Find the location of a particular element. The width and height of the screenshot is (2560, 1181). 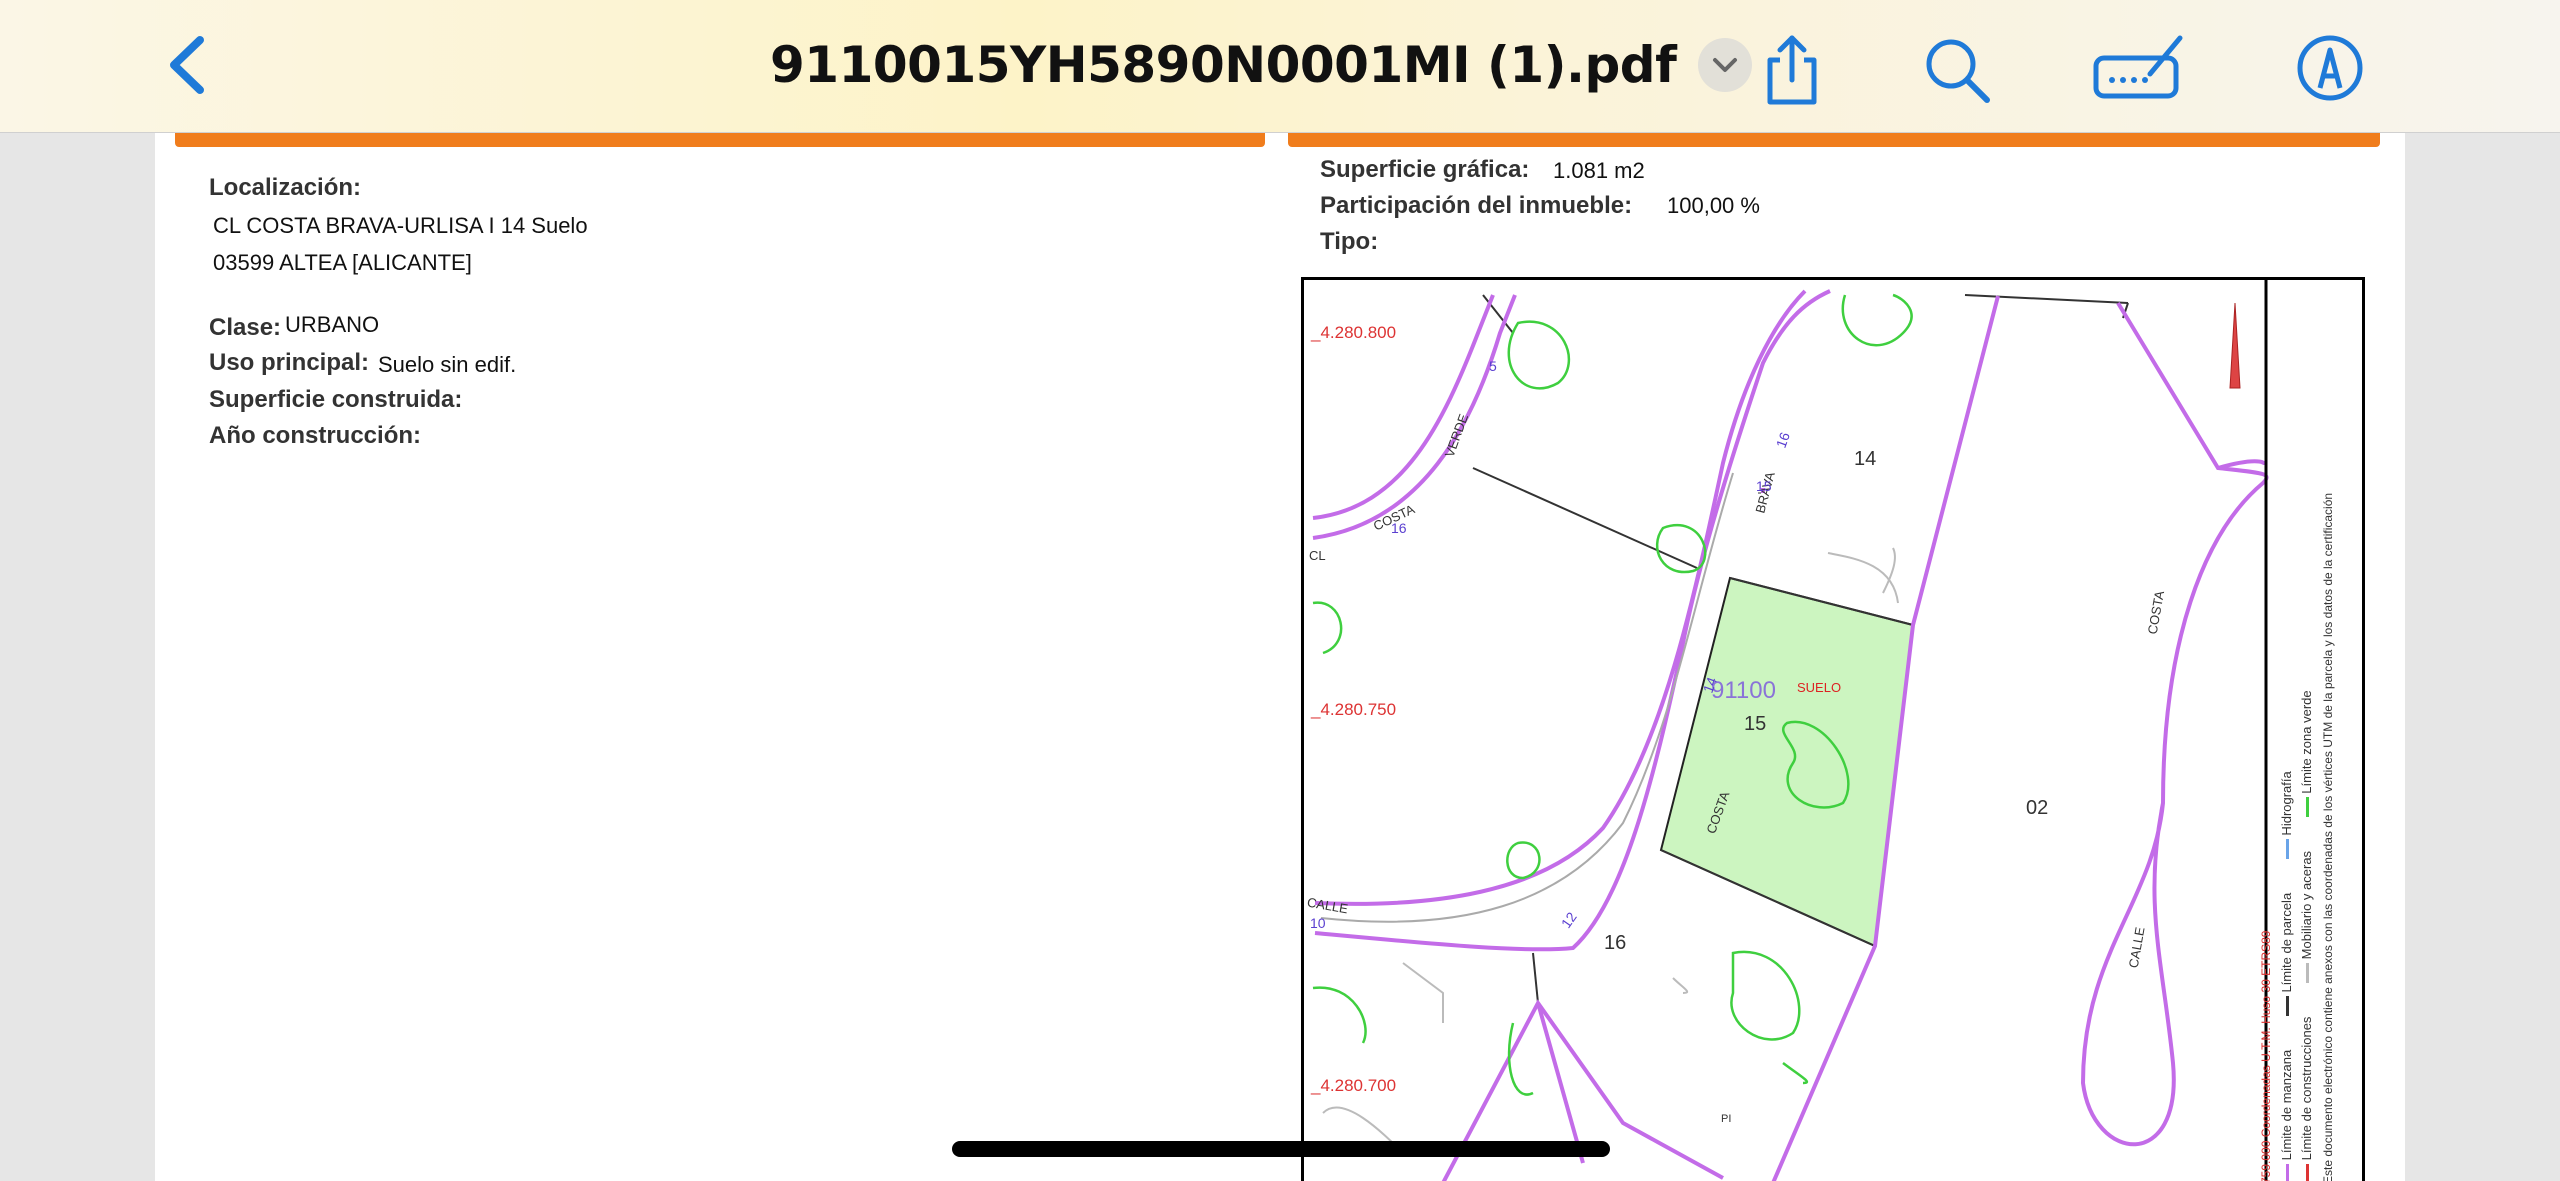

legend-zona-verde: Límite zona verde is located at coordinates (2306, 742).